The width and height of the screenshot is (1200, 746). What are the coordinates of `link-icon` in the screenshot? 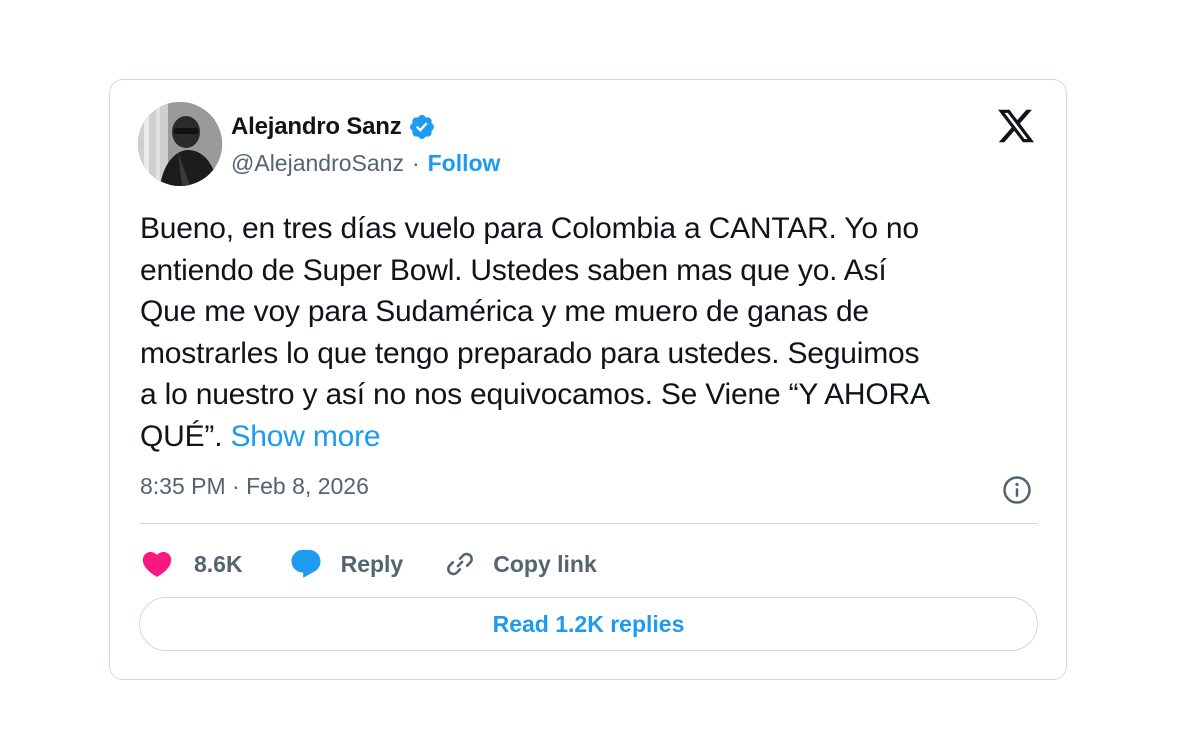 It's located at (460, 564).